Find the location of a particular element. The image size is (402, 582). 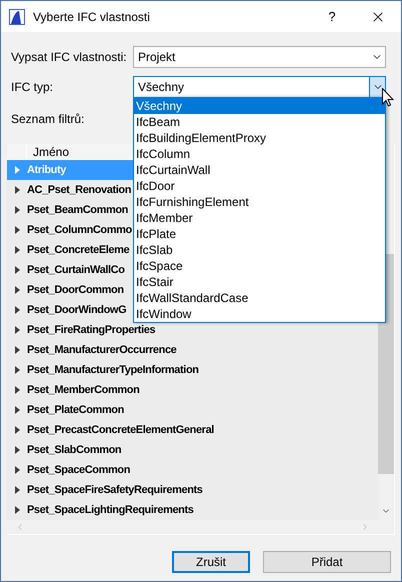

dropdown-option: IfcWindow is located at coordinates (259, 314).